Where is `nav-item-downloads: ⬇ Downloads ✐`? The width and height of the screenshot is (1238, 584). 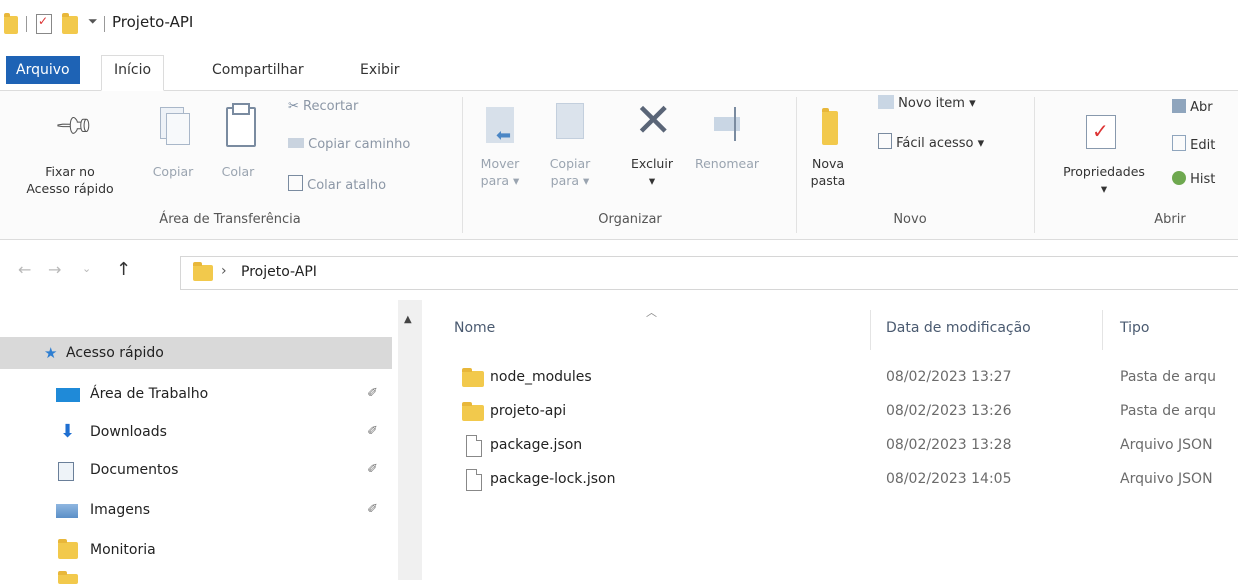
nav-item-downloads: ⬇ Downloads ✐ is located at coordinates (196, 432).